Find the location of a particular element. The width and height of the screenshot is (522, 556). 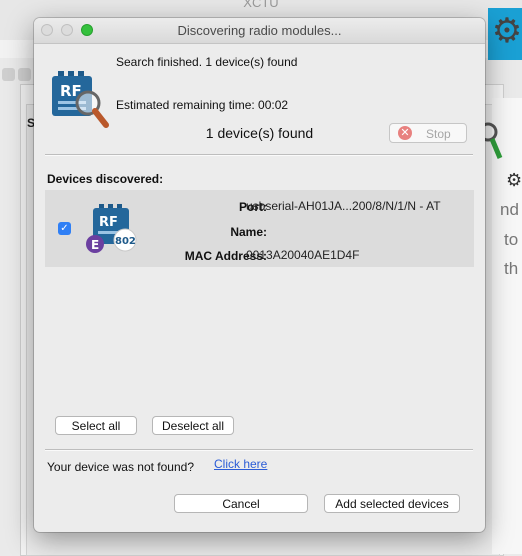

click-here-link: Click here is located at coordinates (240, 464).